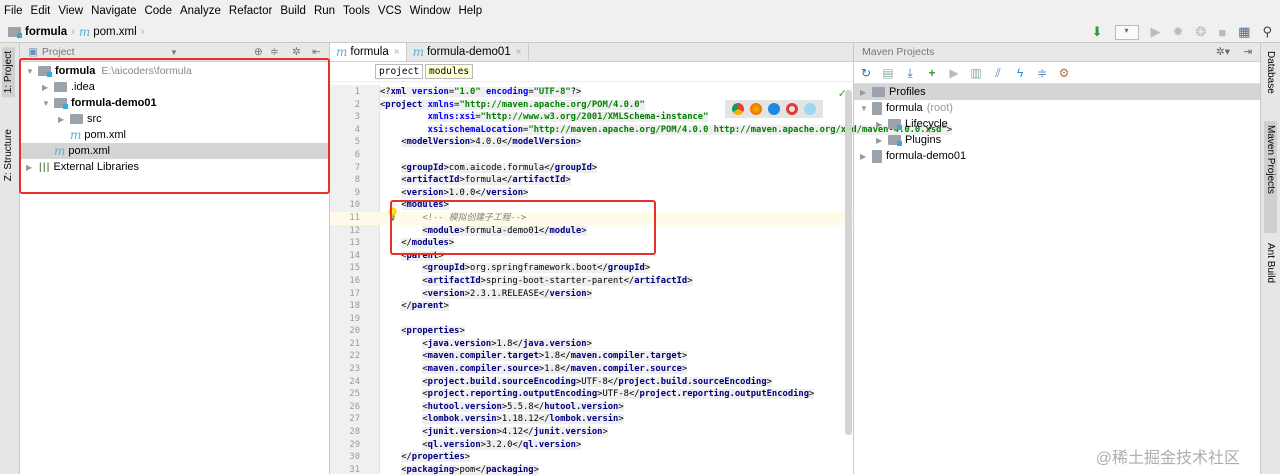 This screenshot has width=1280, height=476. I want to click on database-tool-tab: Database, so click(1270, 72).